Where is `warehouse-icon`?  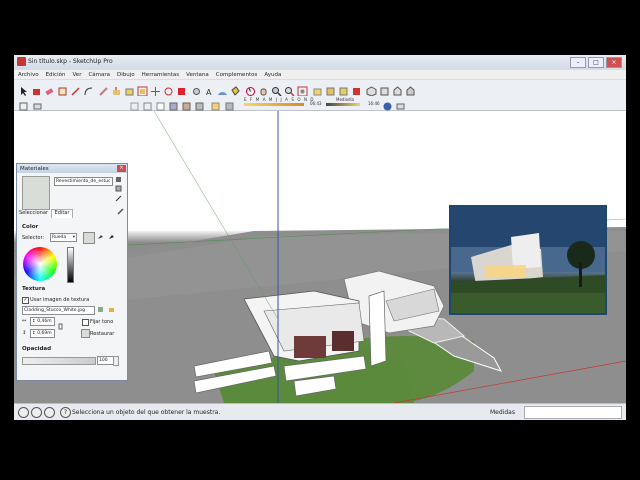
warehouse-icon is located at coordinates (317, 89).